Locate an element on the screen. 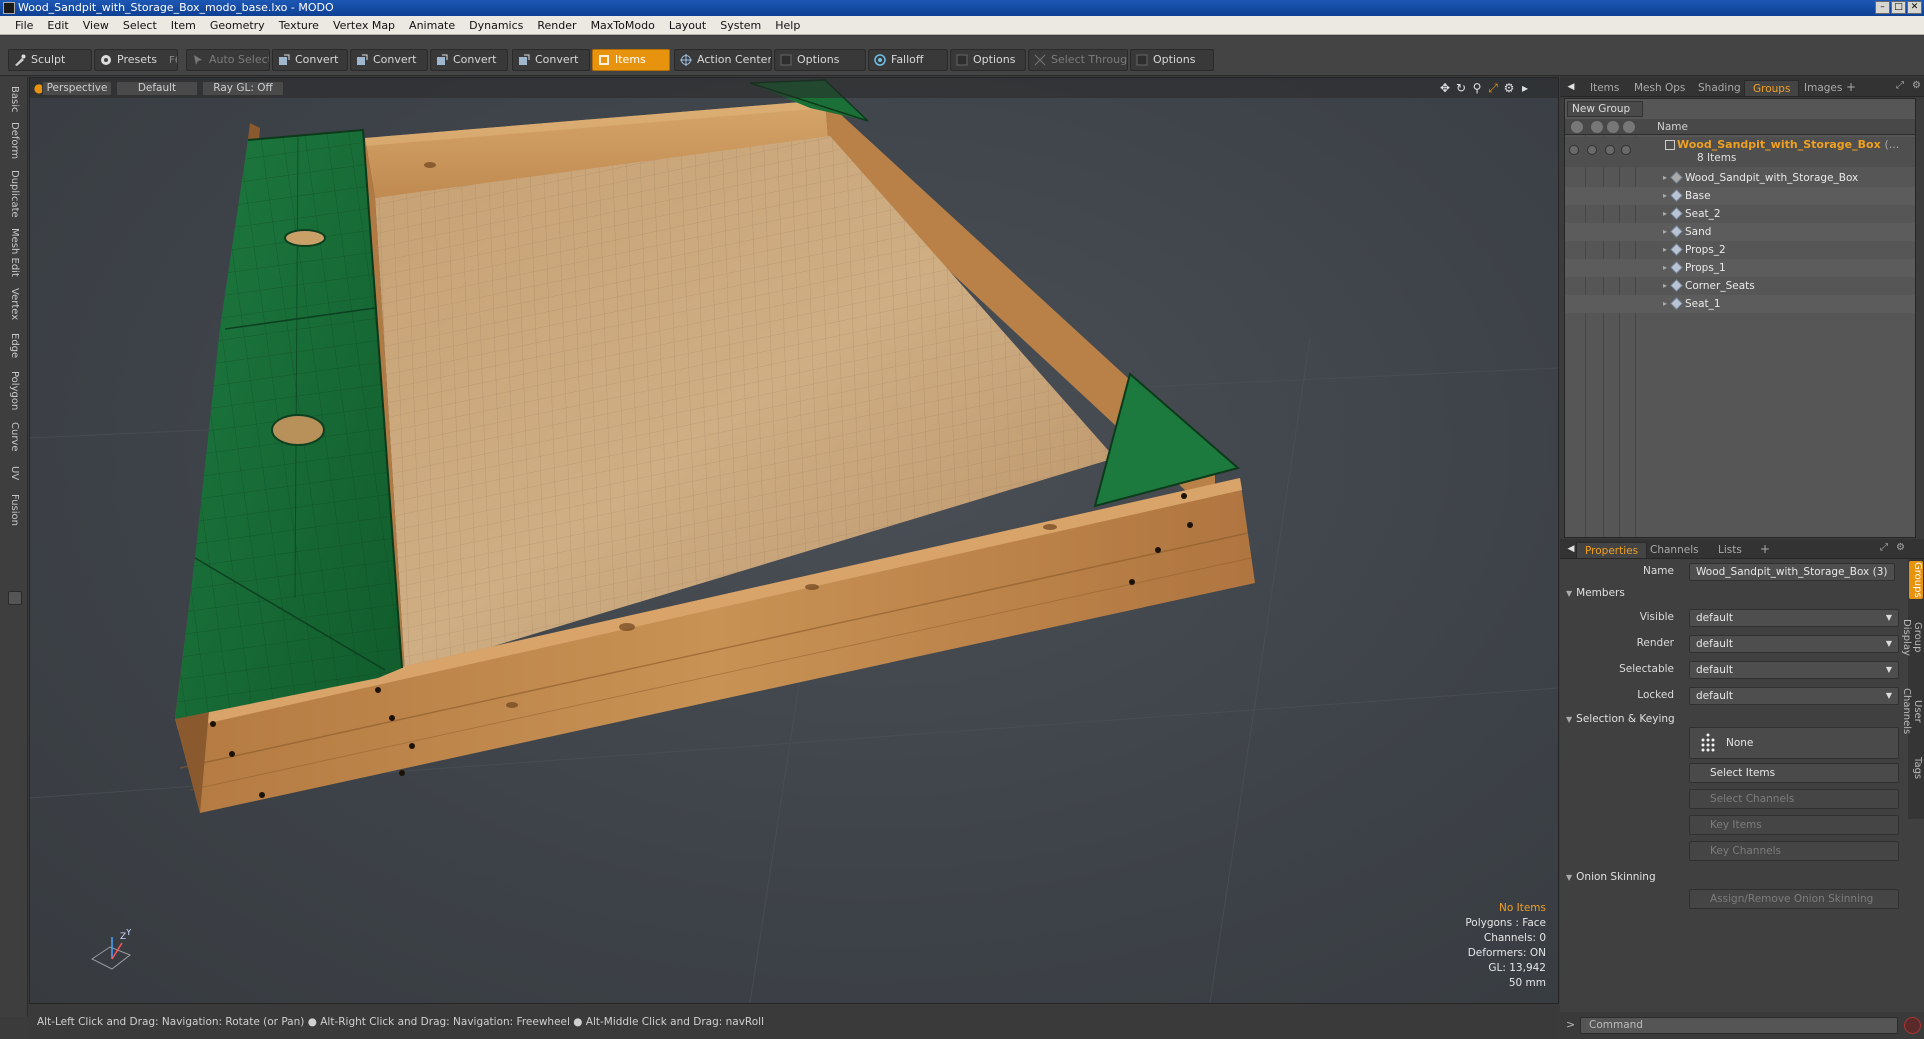 This screenshot has height=1039, width=1924. menu-file: File is located at coordinates (24, 25).